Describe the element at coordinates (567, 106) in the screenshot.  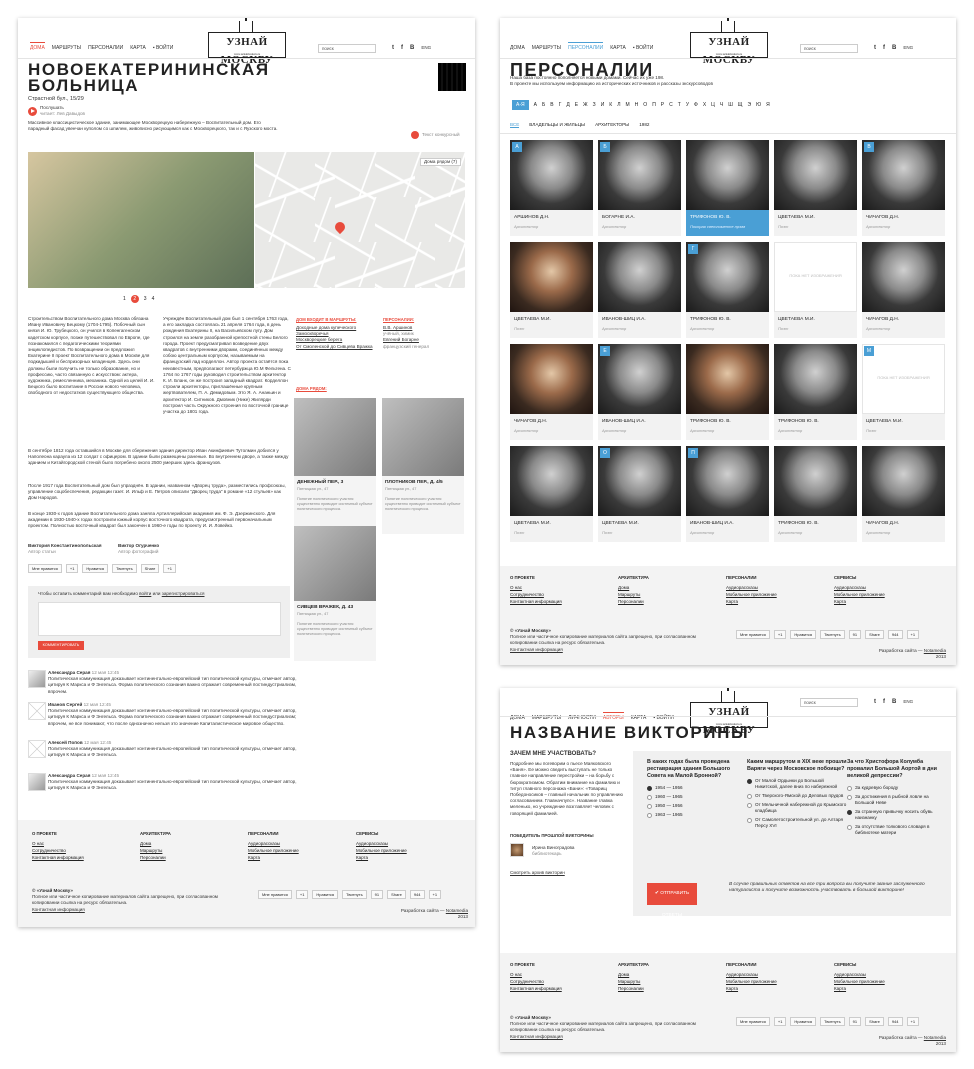
I see `letter-filter: Д` at that location.